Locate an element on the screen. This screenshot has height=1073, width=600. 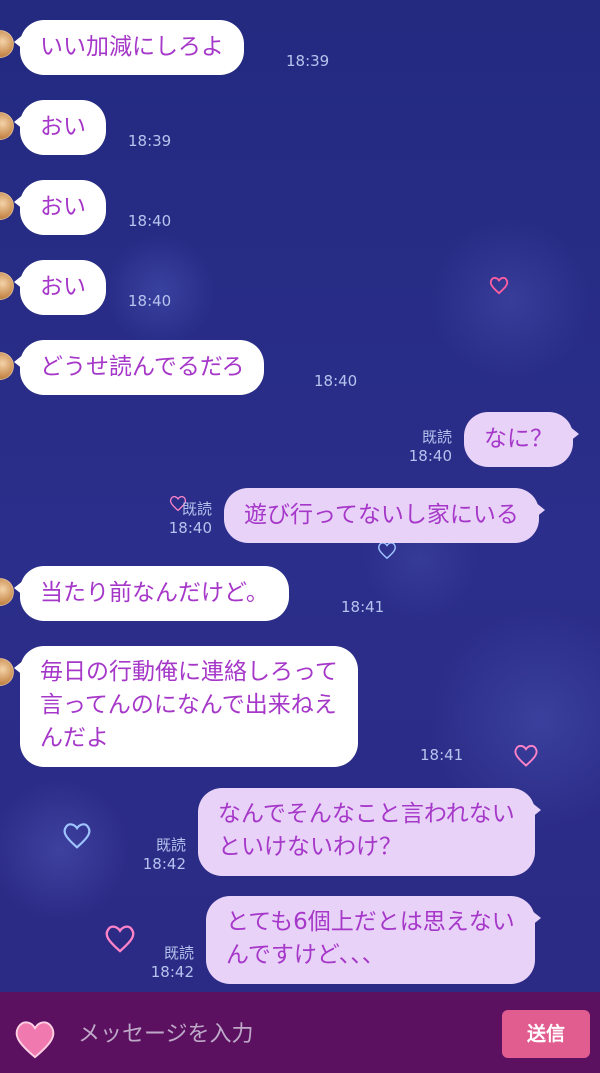
message-bubble-outgoing: なに？ is located at coordinates (521, 439).